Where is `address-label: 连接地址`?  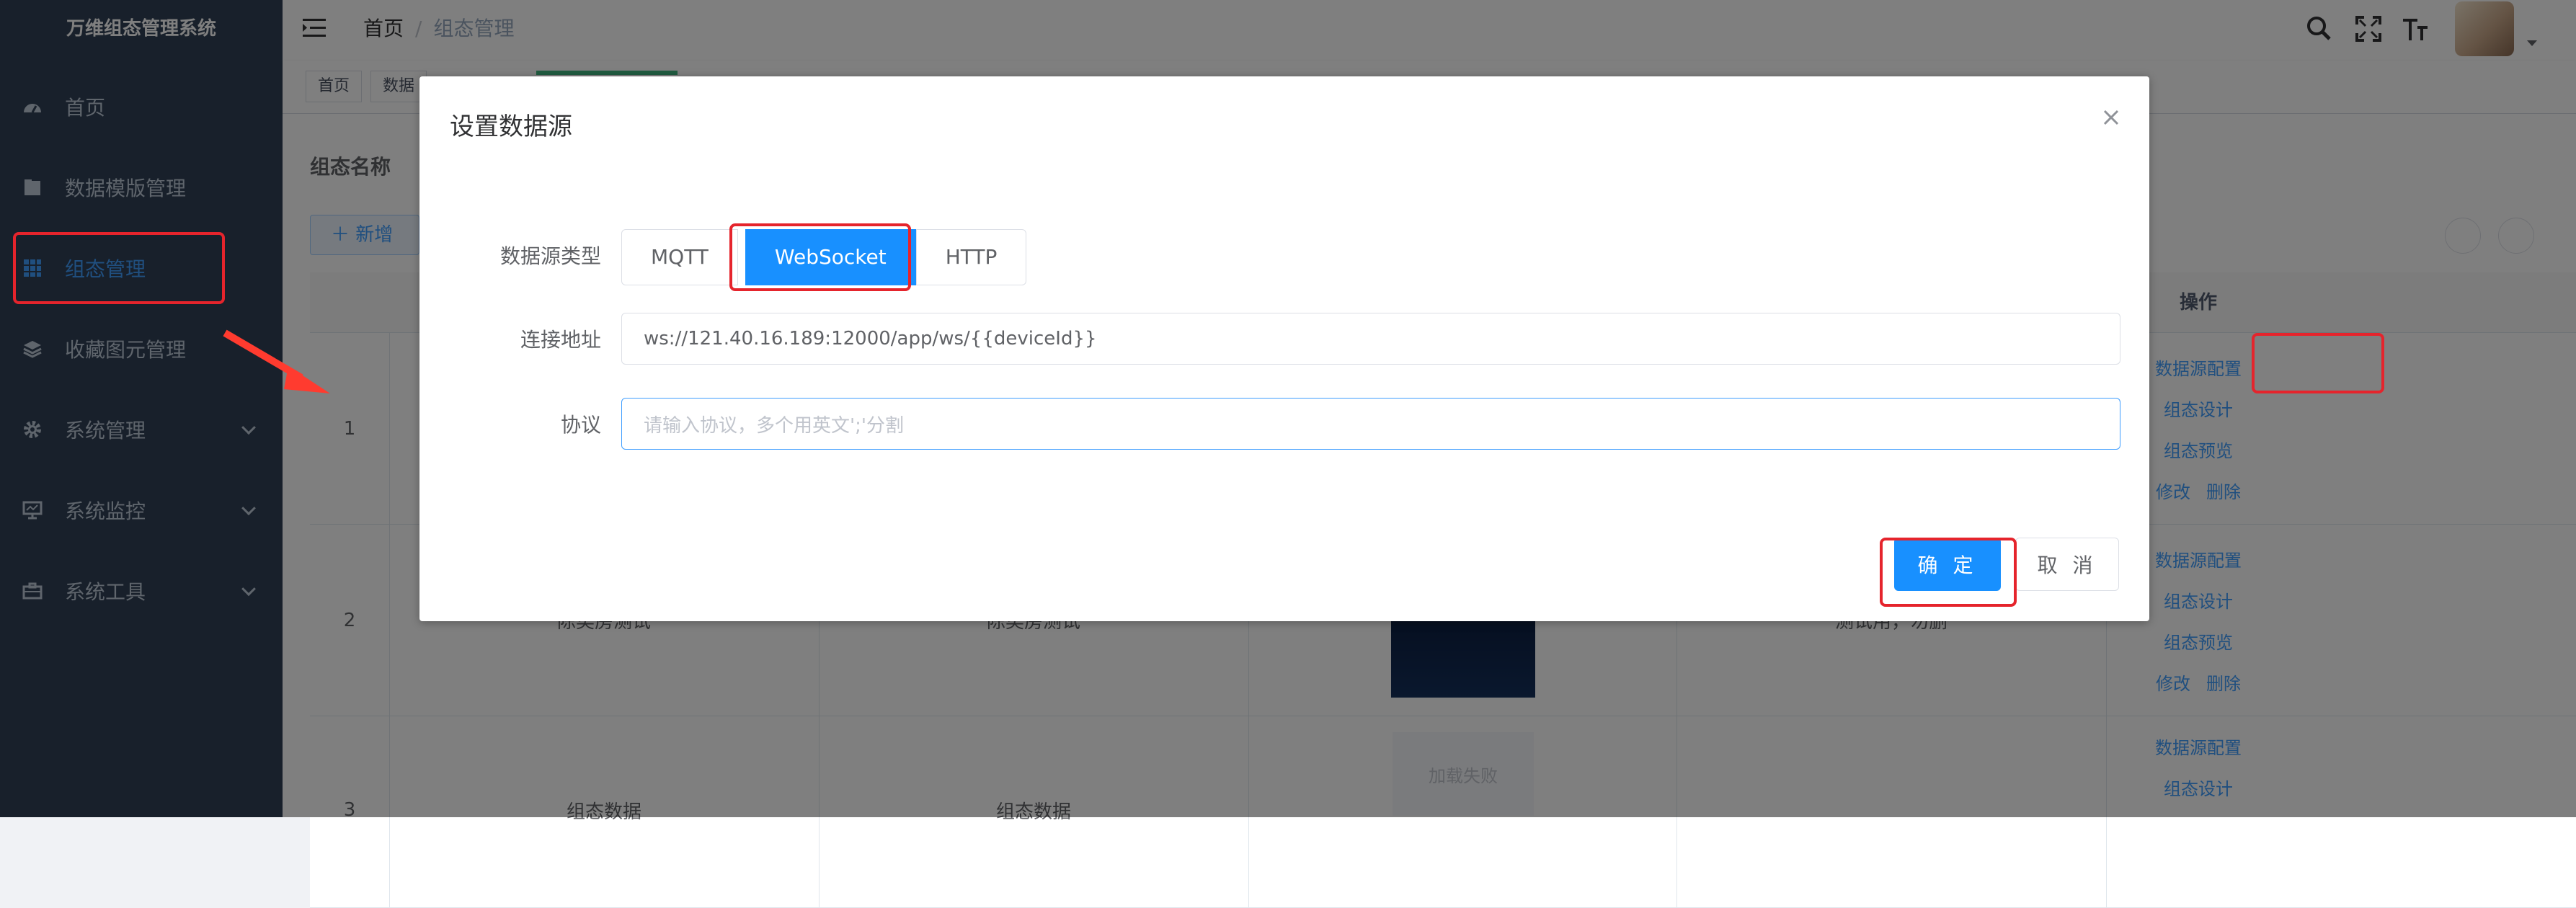
address-label: 连接地址 is located at coordinates (560, 340).